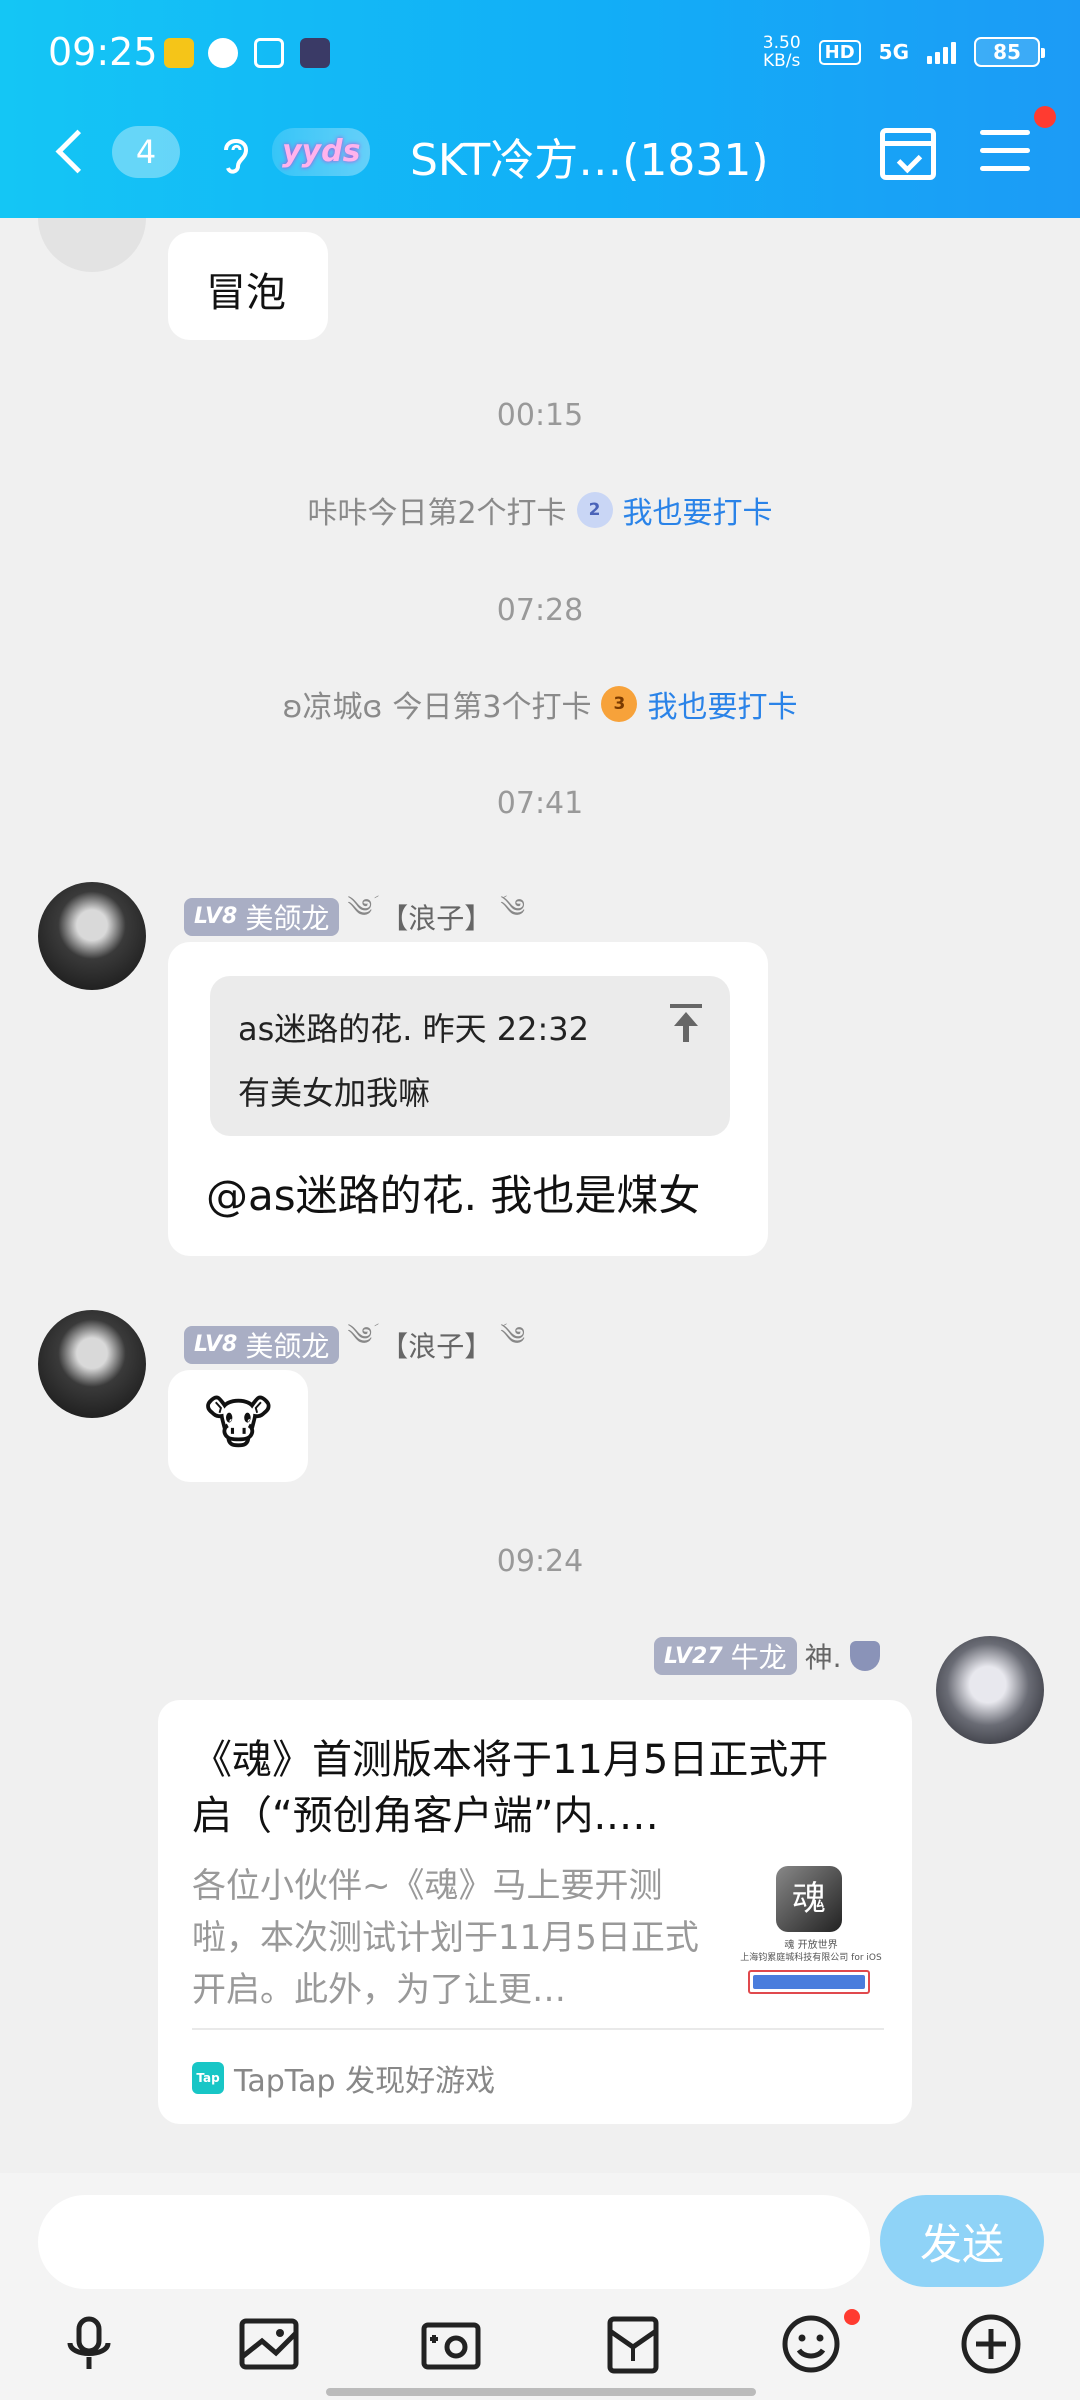  I want to click on decor-swirl: ɞ, so click(372, 707).